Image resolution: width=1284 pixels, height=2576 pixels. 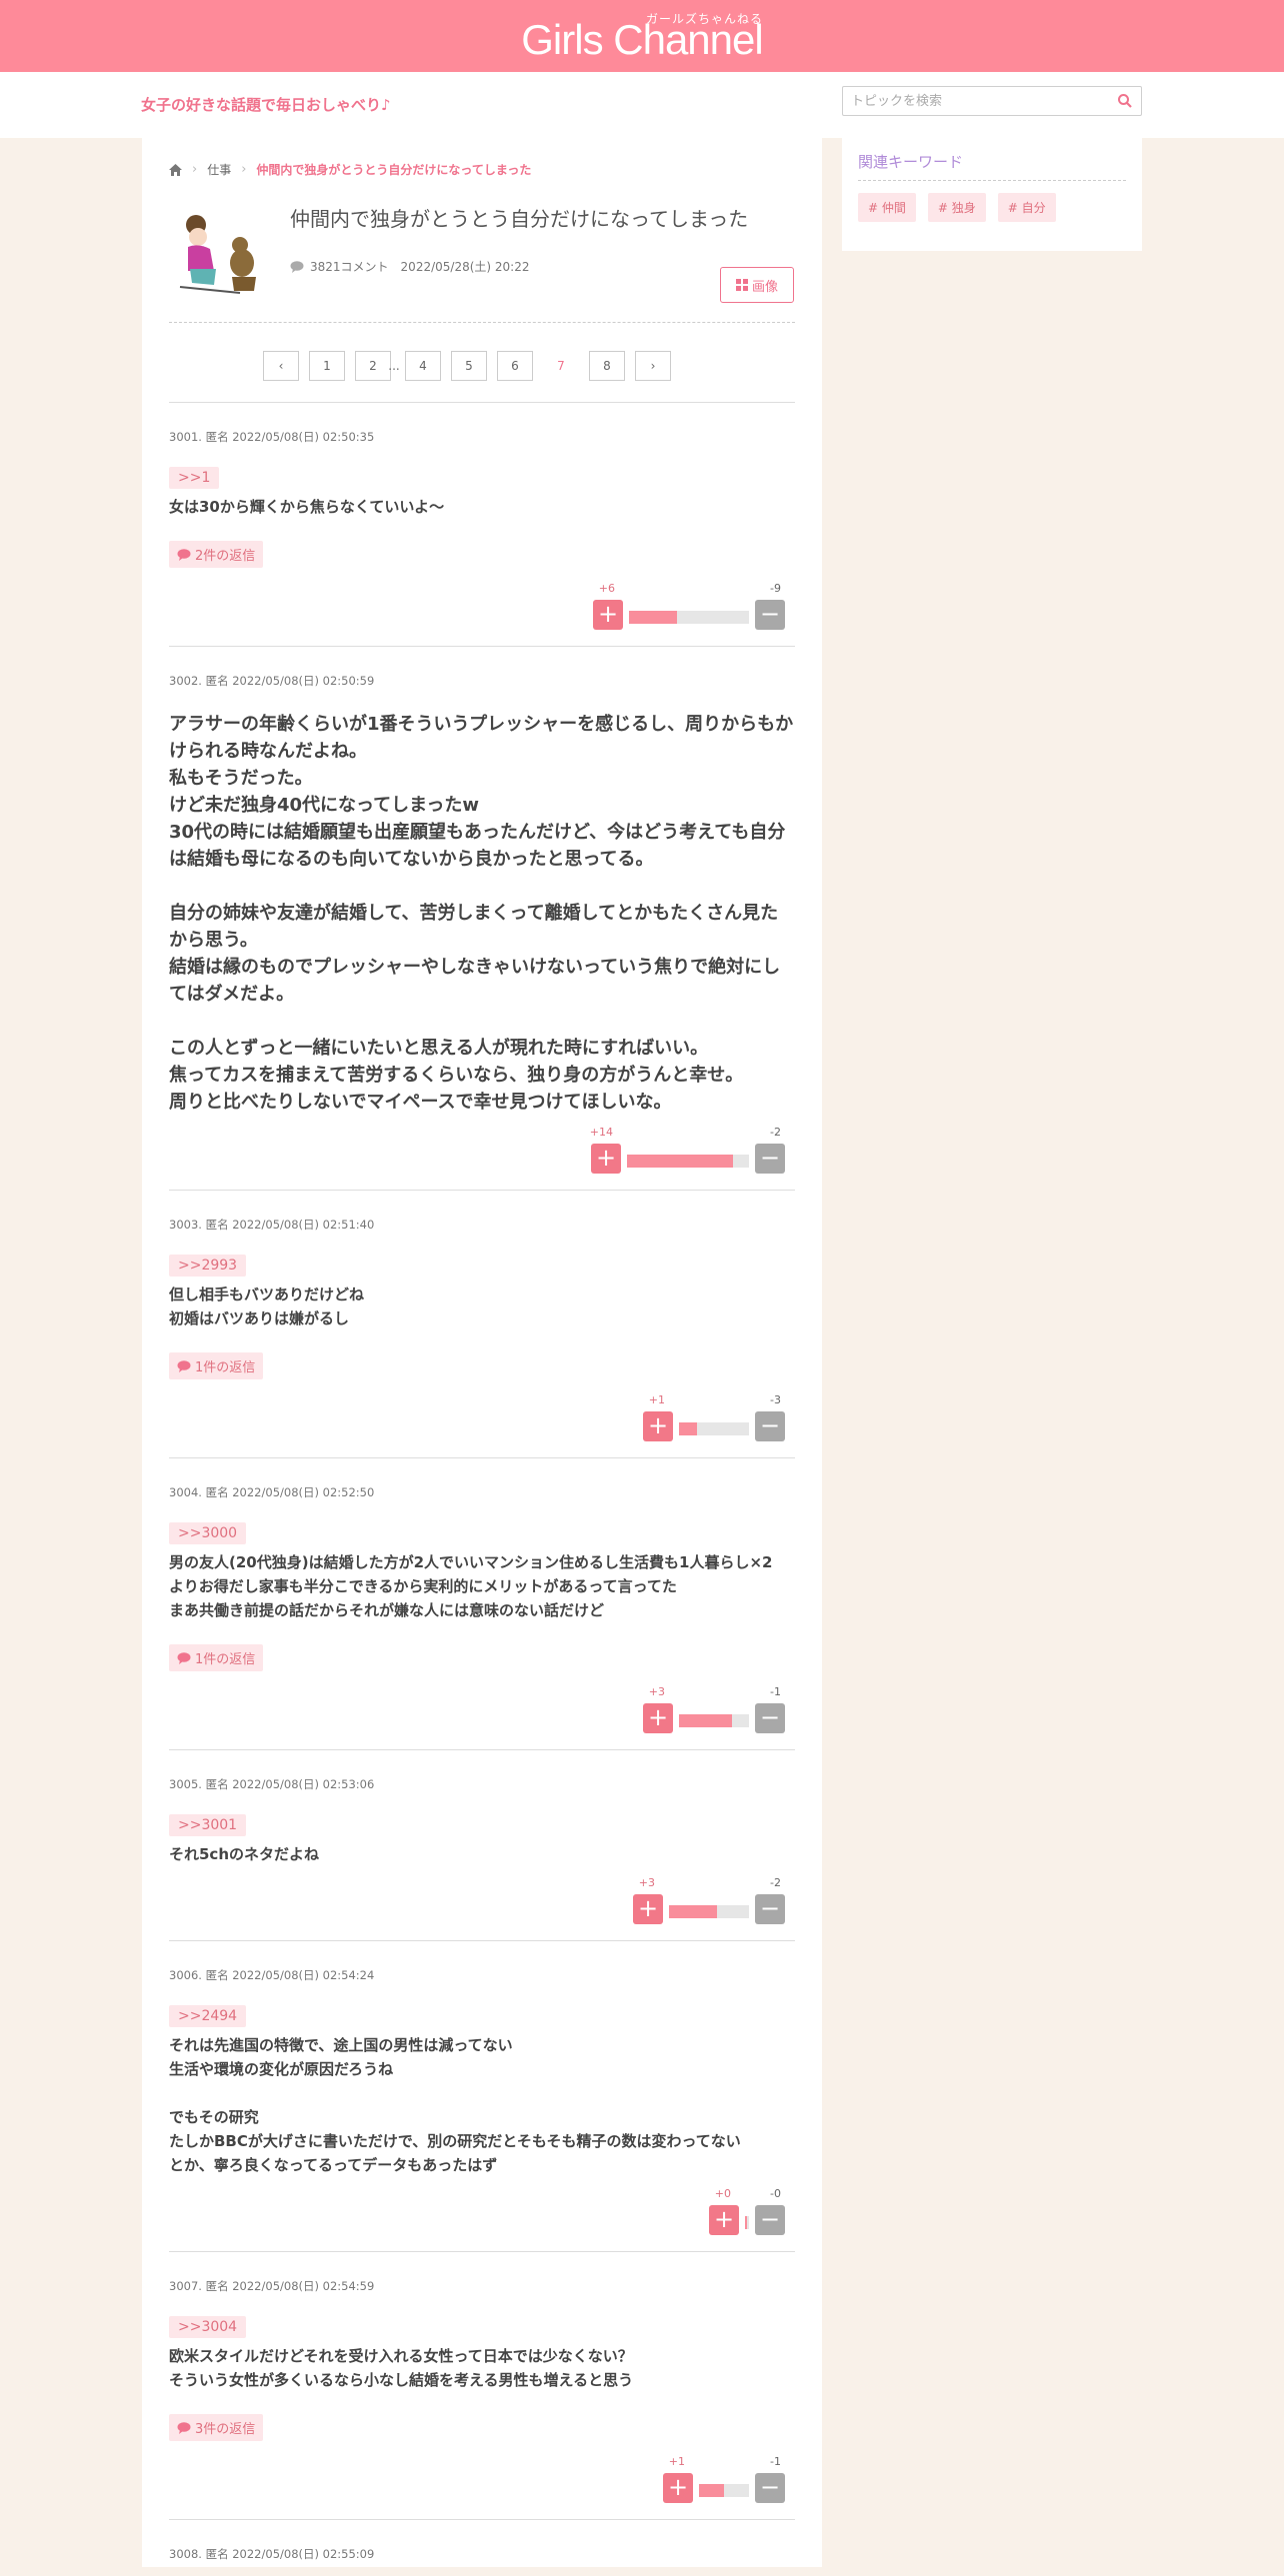 I want to click on reply-anchor-link: >>2993, so click(x=208, y=1266).